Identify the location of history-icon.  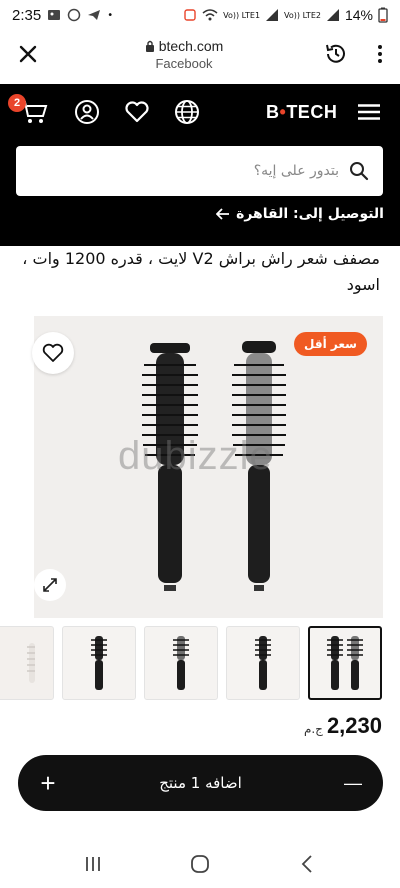
(335, 53).